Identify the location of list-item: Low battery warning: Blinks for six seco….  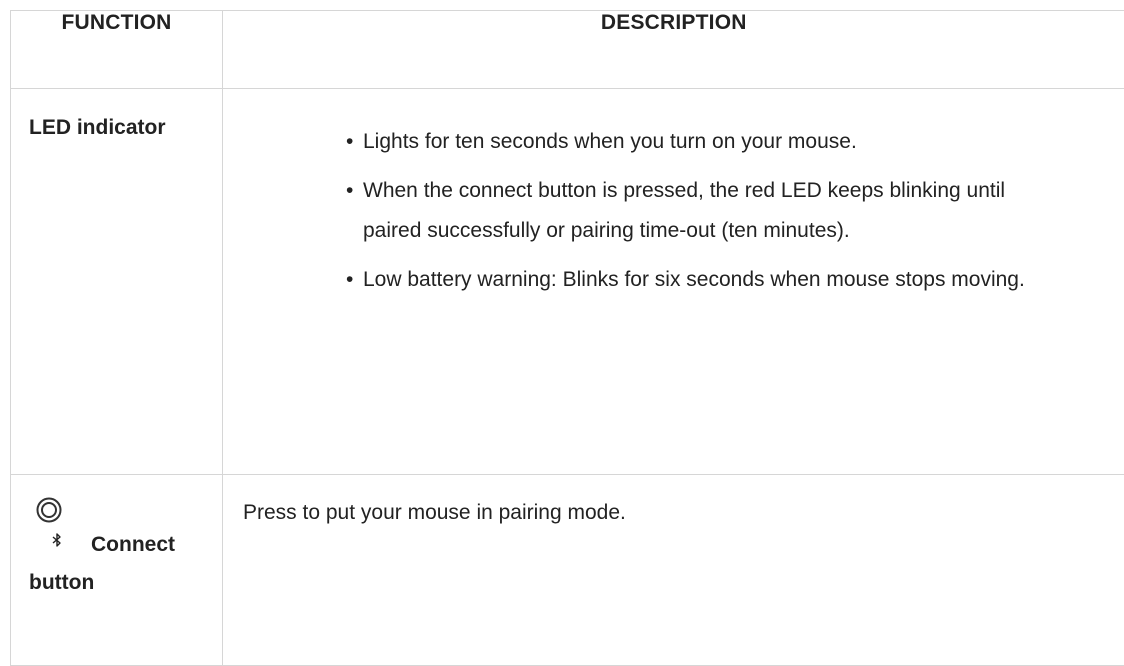
(705, 280).